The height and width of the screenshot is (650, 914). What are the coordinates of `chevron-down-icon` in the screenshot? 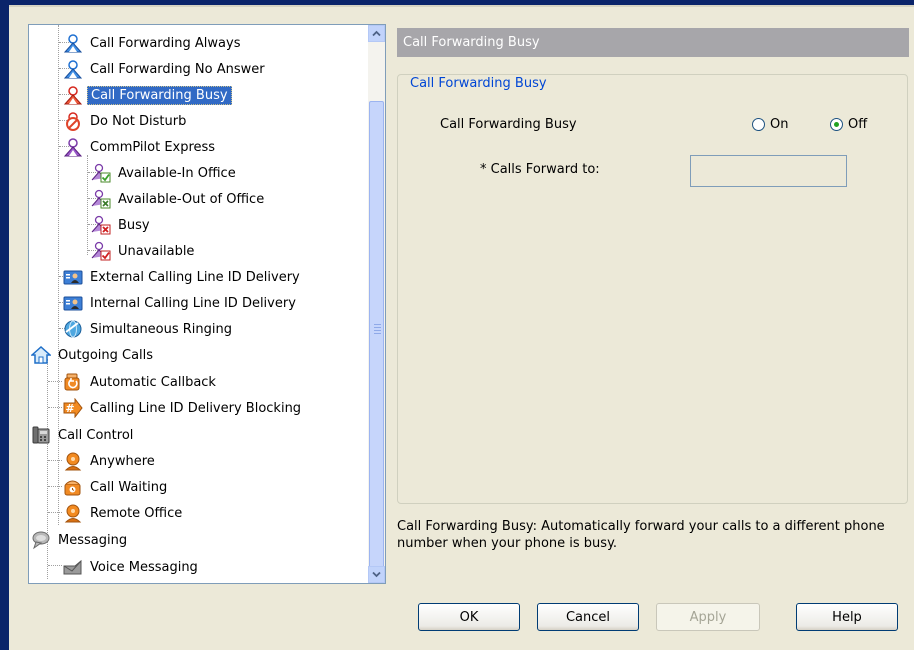 It's located at (376, 574).